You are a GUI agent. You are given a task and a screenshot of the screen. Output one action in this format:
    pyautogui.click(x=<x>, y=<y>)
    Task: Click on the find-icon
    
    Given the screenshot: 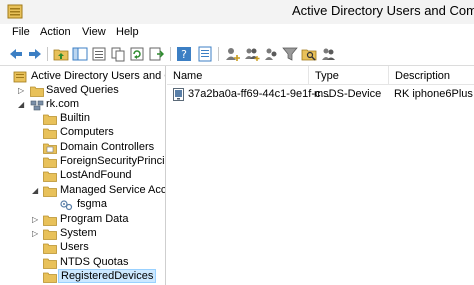 What is the action you would take?
    pyautogui.click(x=309, y=54)
    